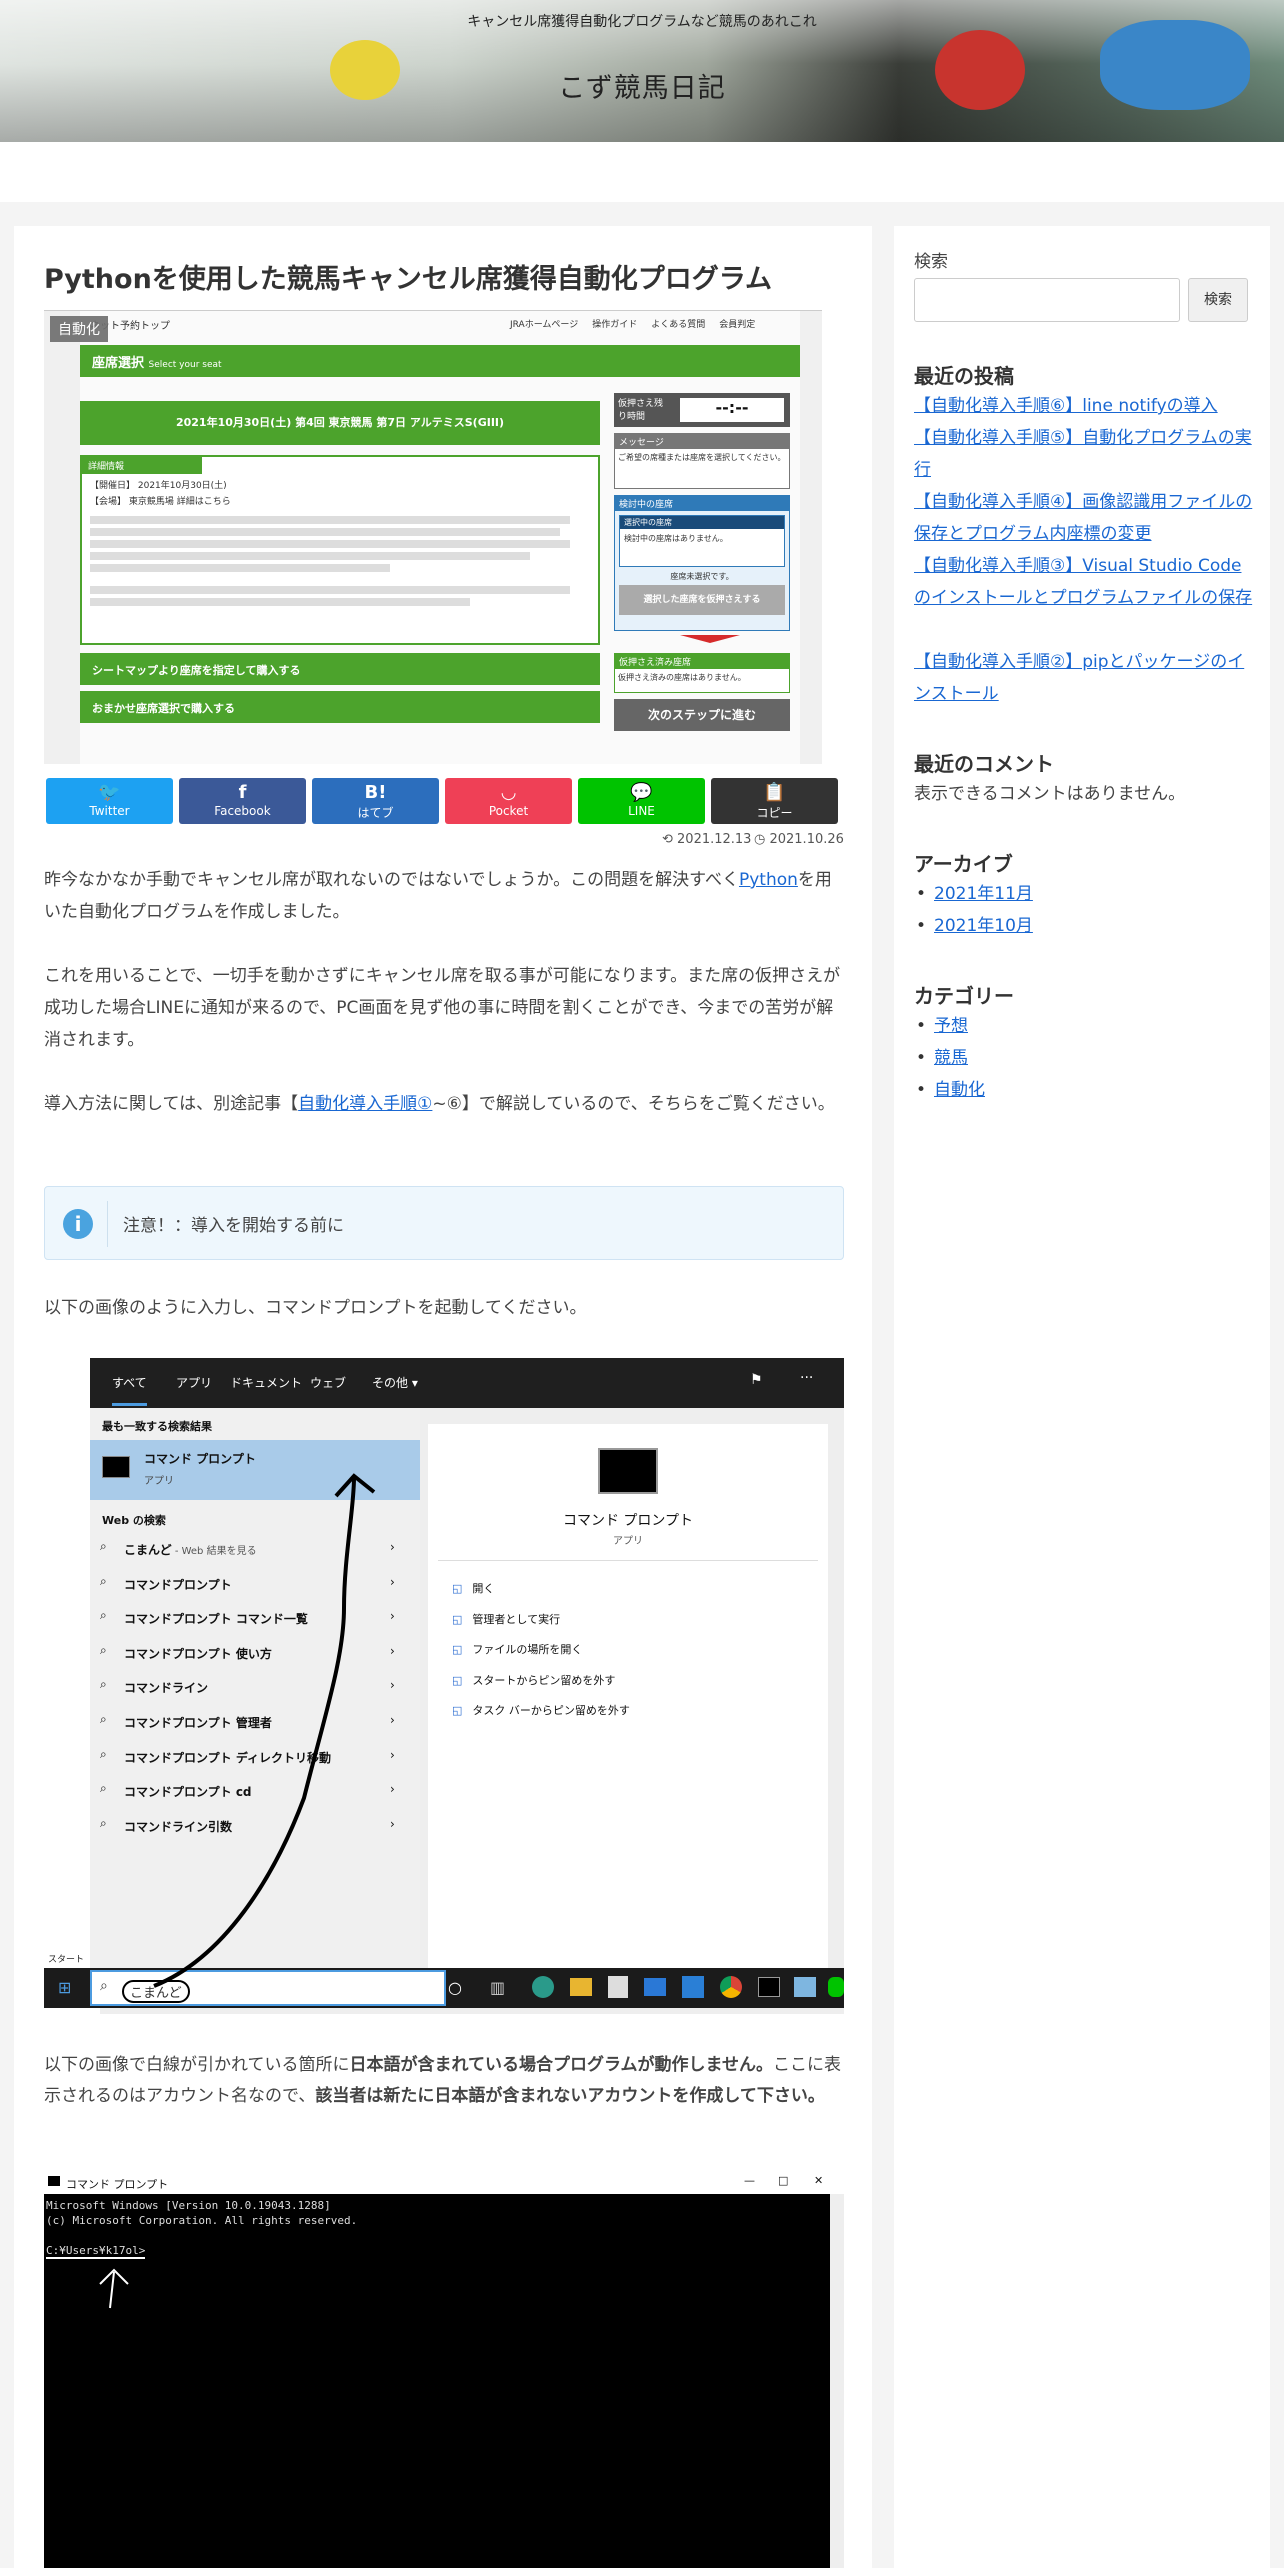  What do you see at coordinates (950, 1090) in the screenshot?
I see `category-link: 自動化` at bounding box center [950, 1090].